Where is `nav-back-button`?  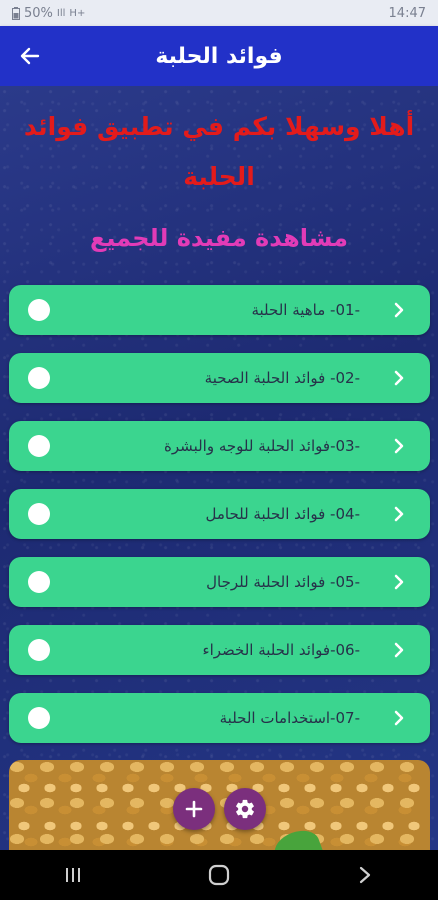 nav-back-button is located at coordinates (365, 875).